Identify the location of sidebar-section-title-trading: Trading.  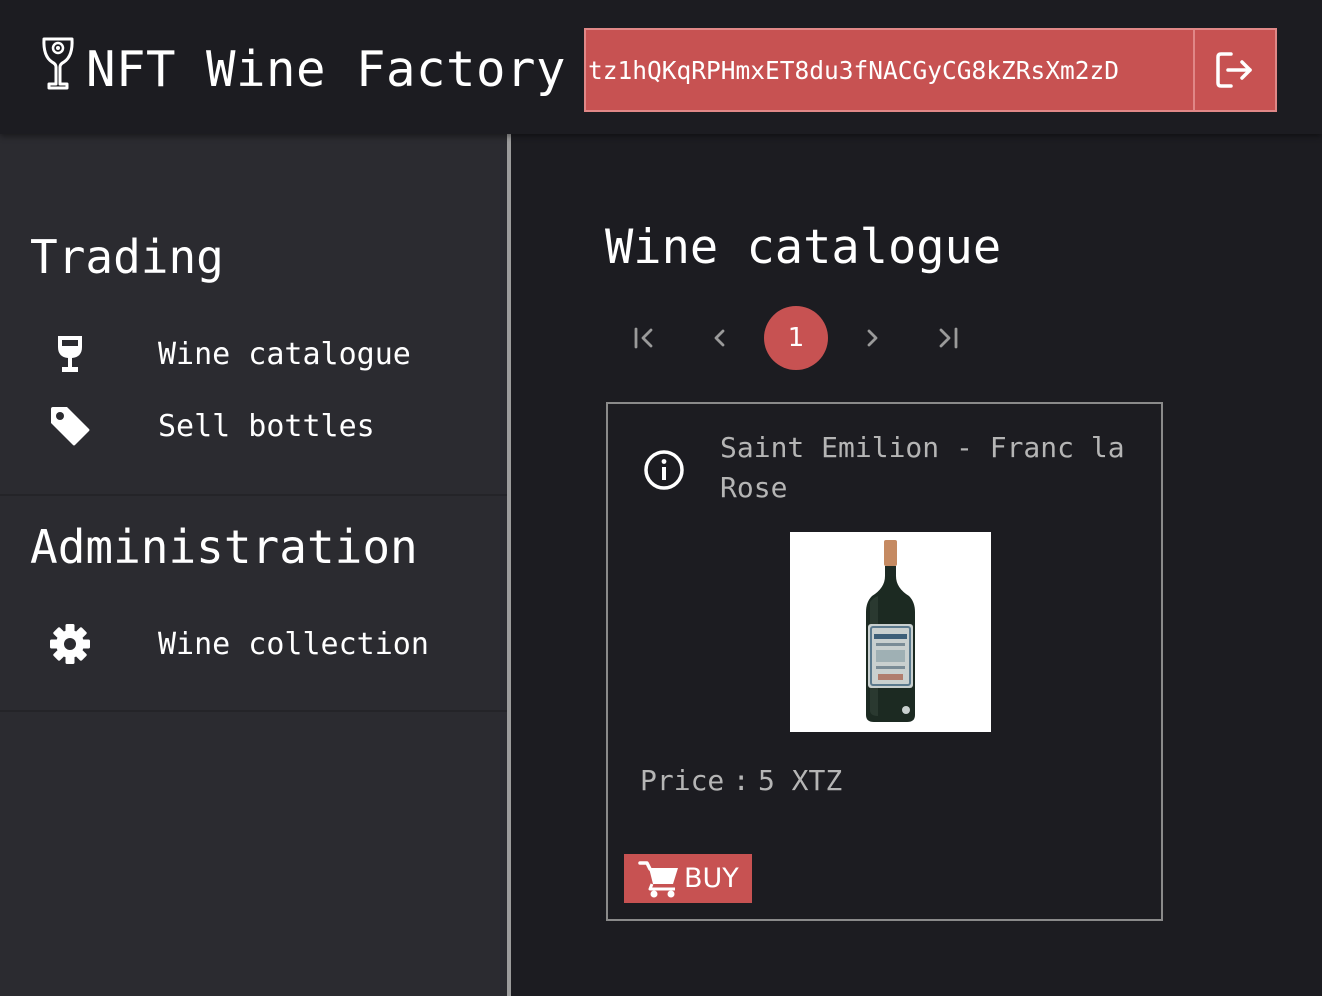
(127, 257).